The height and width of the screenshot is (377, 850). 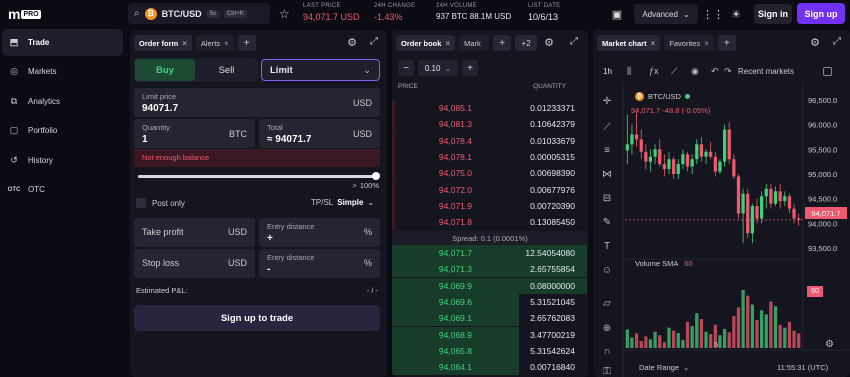 What do you see at coordinates (664, 367) in the screenshot?
I see `date-range-select: Date Range ⌄` at bounding box center [664, 367].